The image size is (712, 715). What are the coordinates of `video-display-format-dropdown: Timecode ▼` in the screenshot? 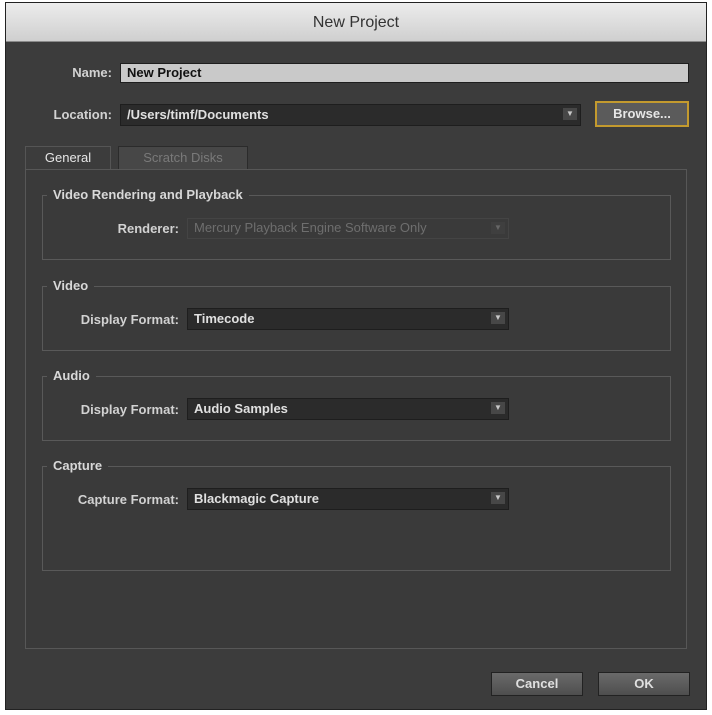 It's located at (348, 319).